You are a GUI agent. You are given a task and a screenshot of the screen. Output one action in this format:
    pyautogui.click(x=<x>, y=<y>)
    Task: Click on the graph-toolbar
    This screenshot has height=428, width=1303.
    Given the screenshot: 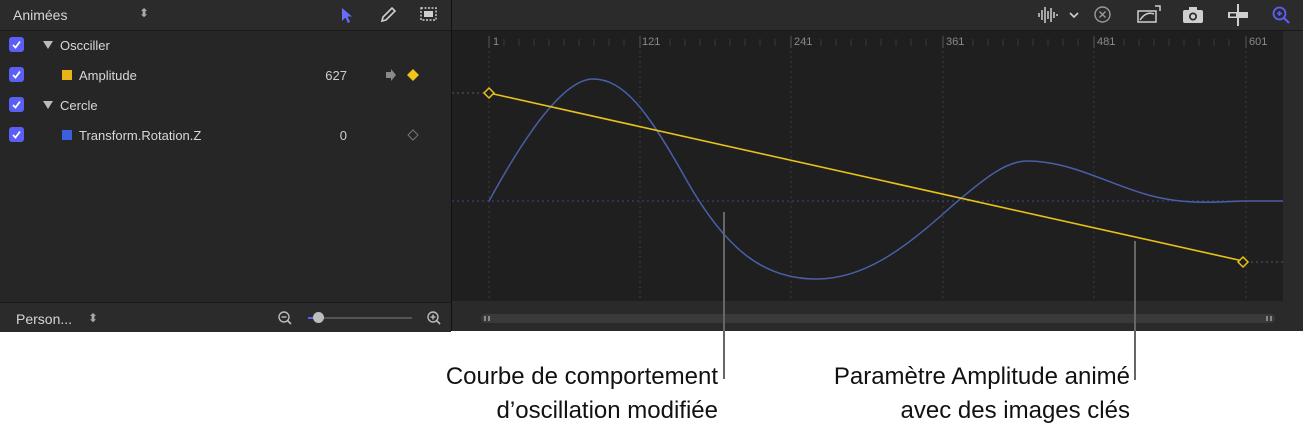 What is the action you would take?
    pyautogui.click(x=877, y=15)
    